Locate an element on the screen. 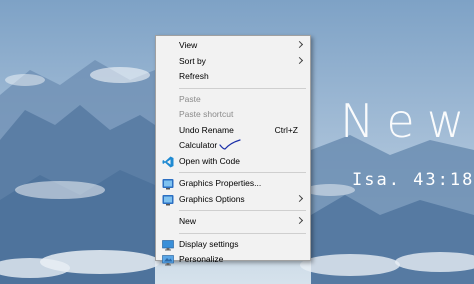  menu-item-graphics-options: Graphics Options is located at coordinates (233, 200).